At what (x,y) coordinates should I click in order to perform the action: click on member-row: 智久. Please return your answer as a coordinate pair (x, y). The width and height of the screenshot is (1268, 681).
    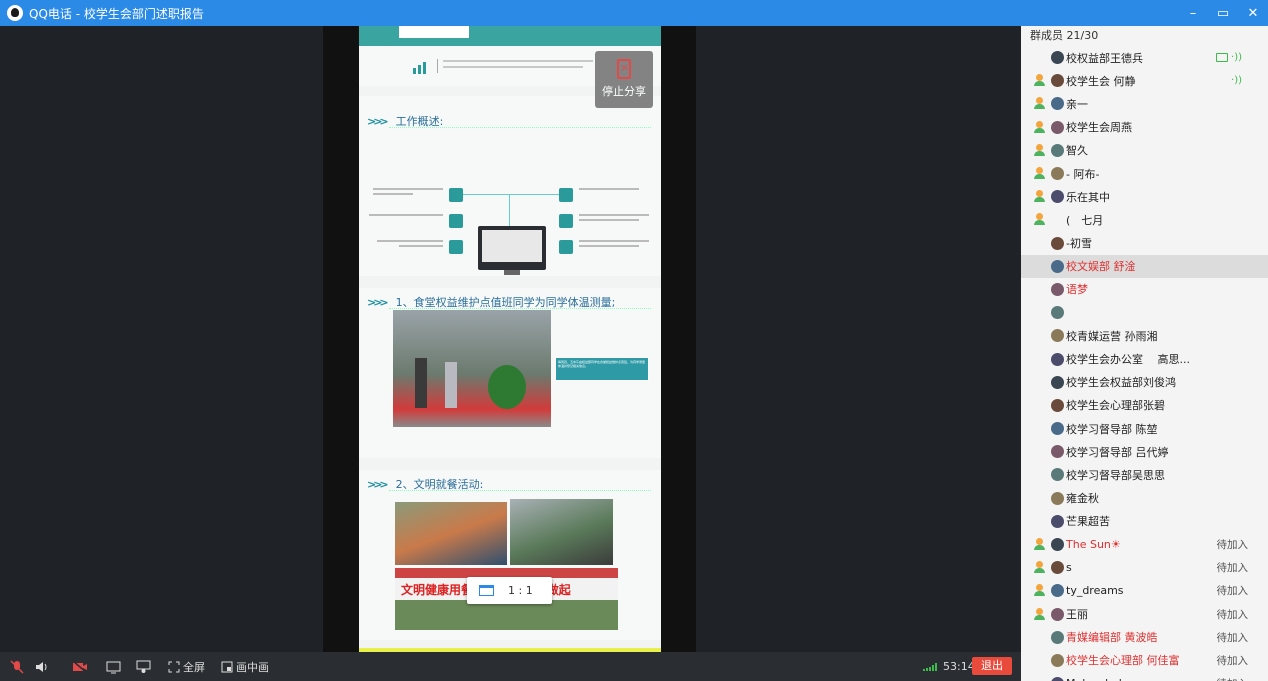
    Looking at the image, I should click on (1144, 150).